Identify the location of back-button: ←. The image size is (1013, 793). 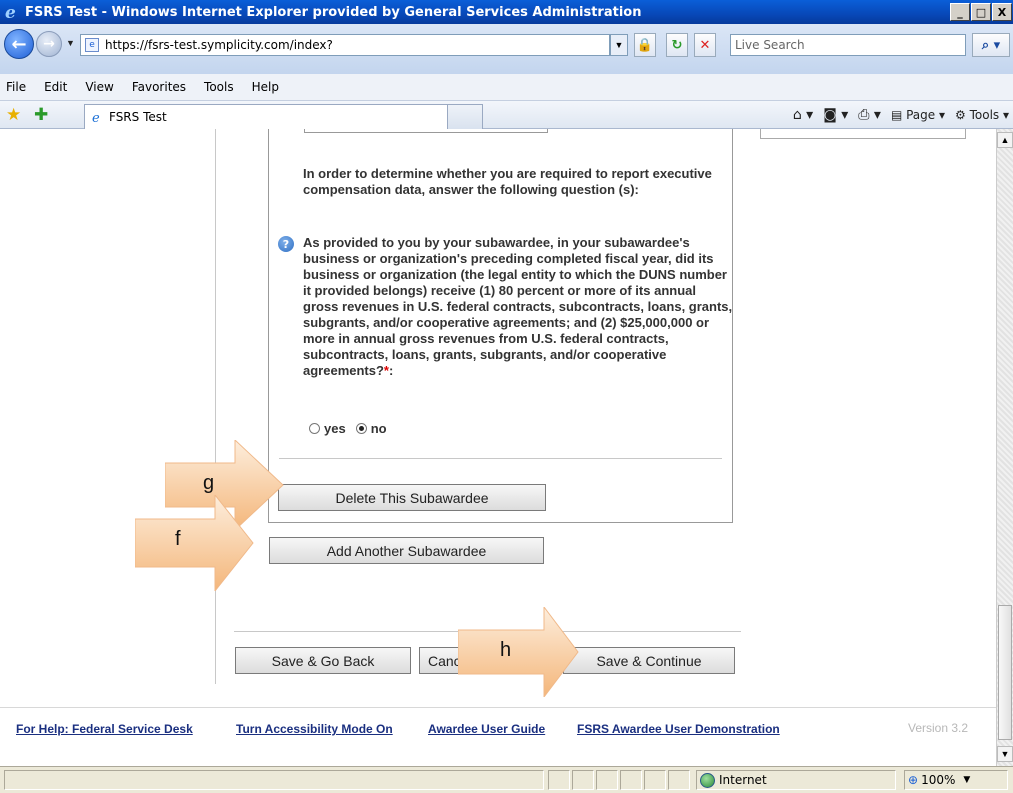
(19, 44).